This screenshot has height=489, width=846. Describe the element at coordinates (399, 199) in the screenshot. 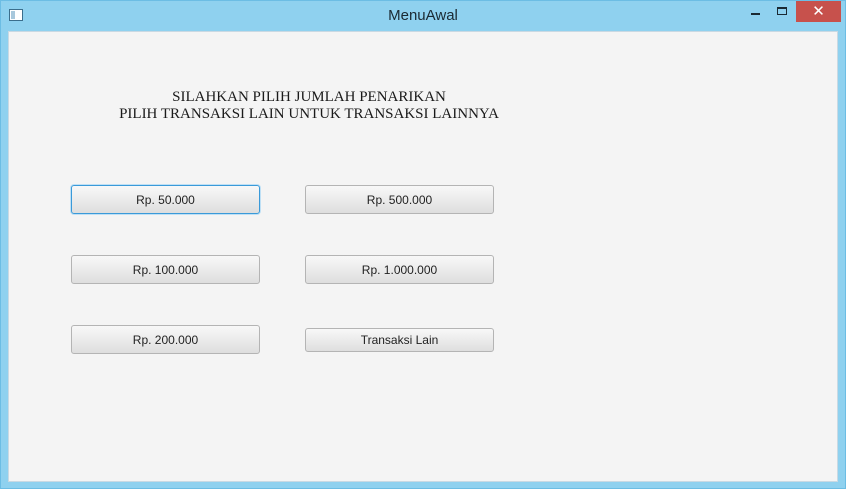

I see `withdraw-500000-button: Rp. 500.000` at that location.